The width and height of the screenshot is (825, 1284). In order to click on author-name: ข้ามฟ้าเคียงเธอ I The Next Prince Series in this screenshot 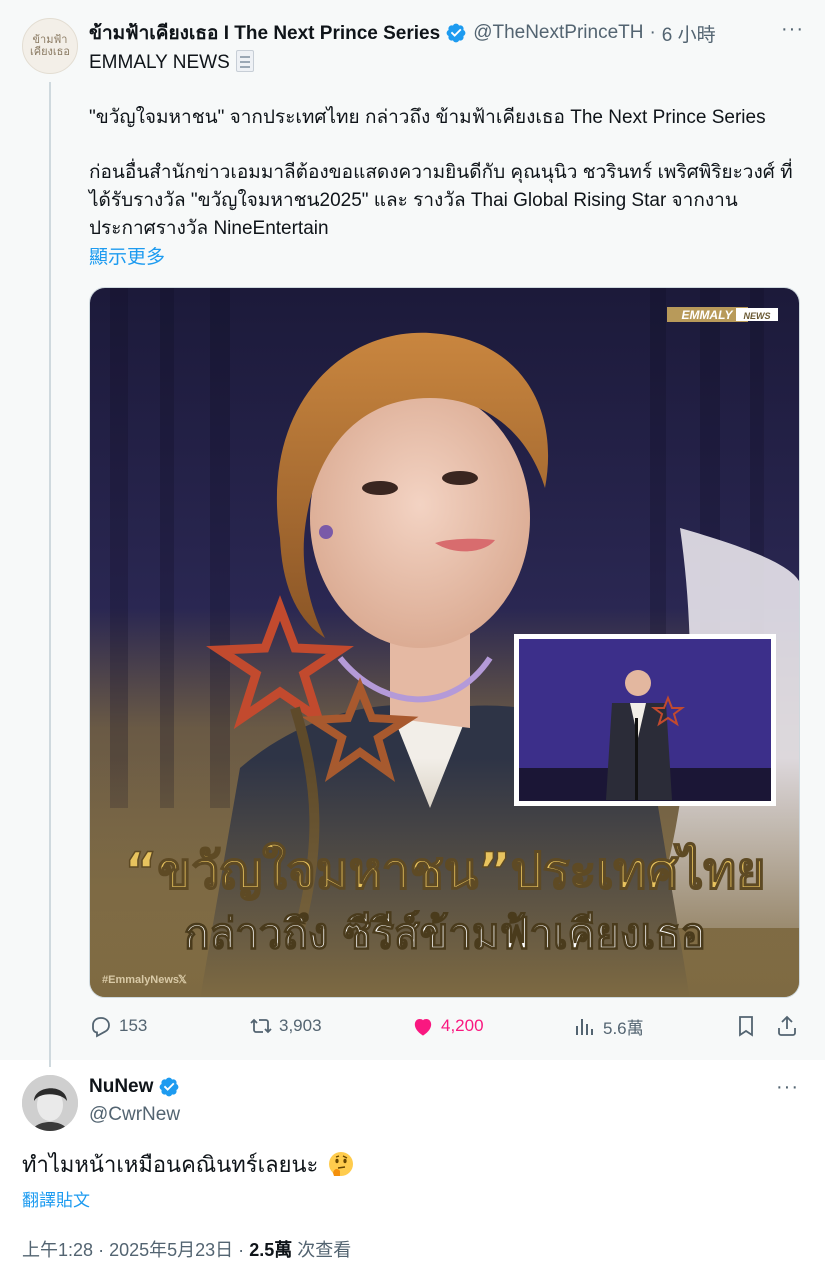, I will do `click(264, 33)`.